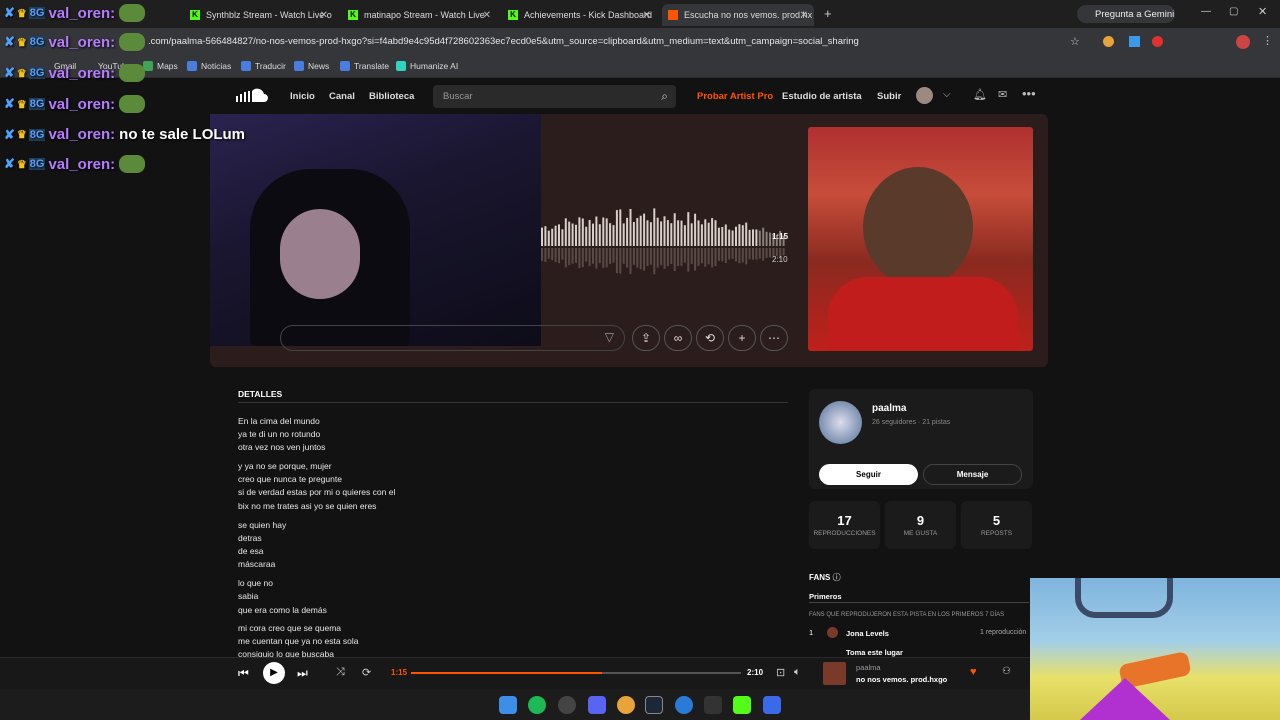  I want to click on shuffle-icon: ⤨, so click(340, 672).